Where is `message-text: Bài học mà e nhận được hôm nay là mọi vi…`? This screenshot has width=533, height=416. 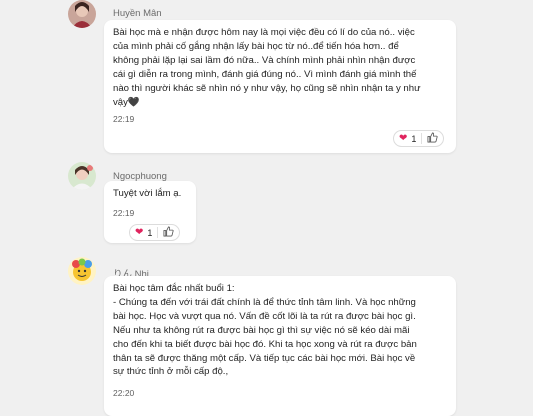
message-text: Bài học mà e nhận được hôm nay là mọi vi… is located at coordinates (267, 67).